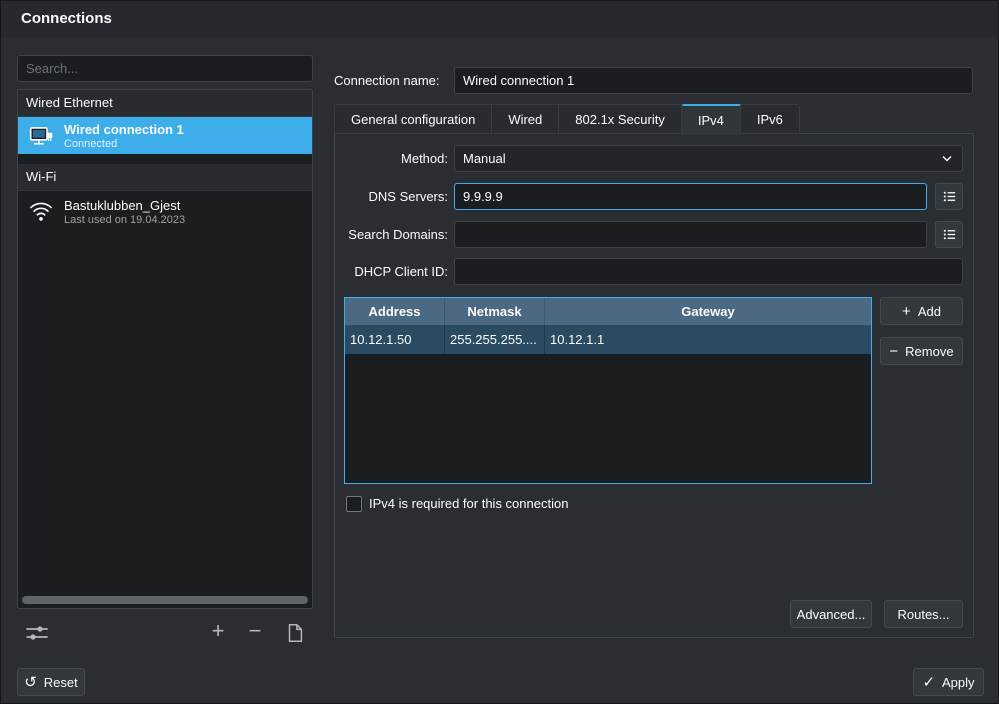 The width and height of the screenshot is (999, 704). What do you see at coordinates (37, 633) in the screenshot?
I see `configure-sliders-icon` at bounding box center [37, 633].